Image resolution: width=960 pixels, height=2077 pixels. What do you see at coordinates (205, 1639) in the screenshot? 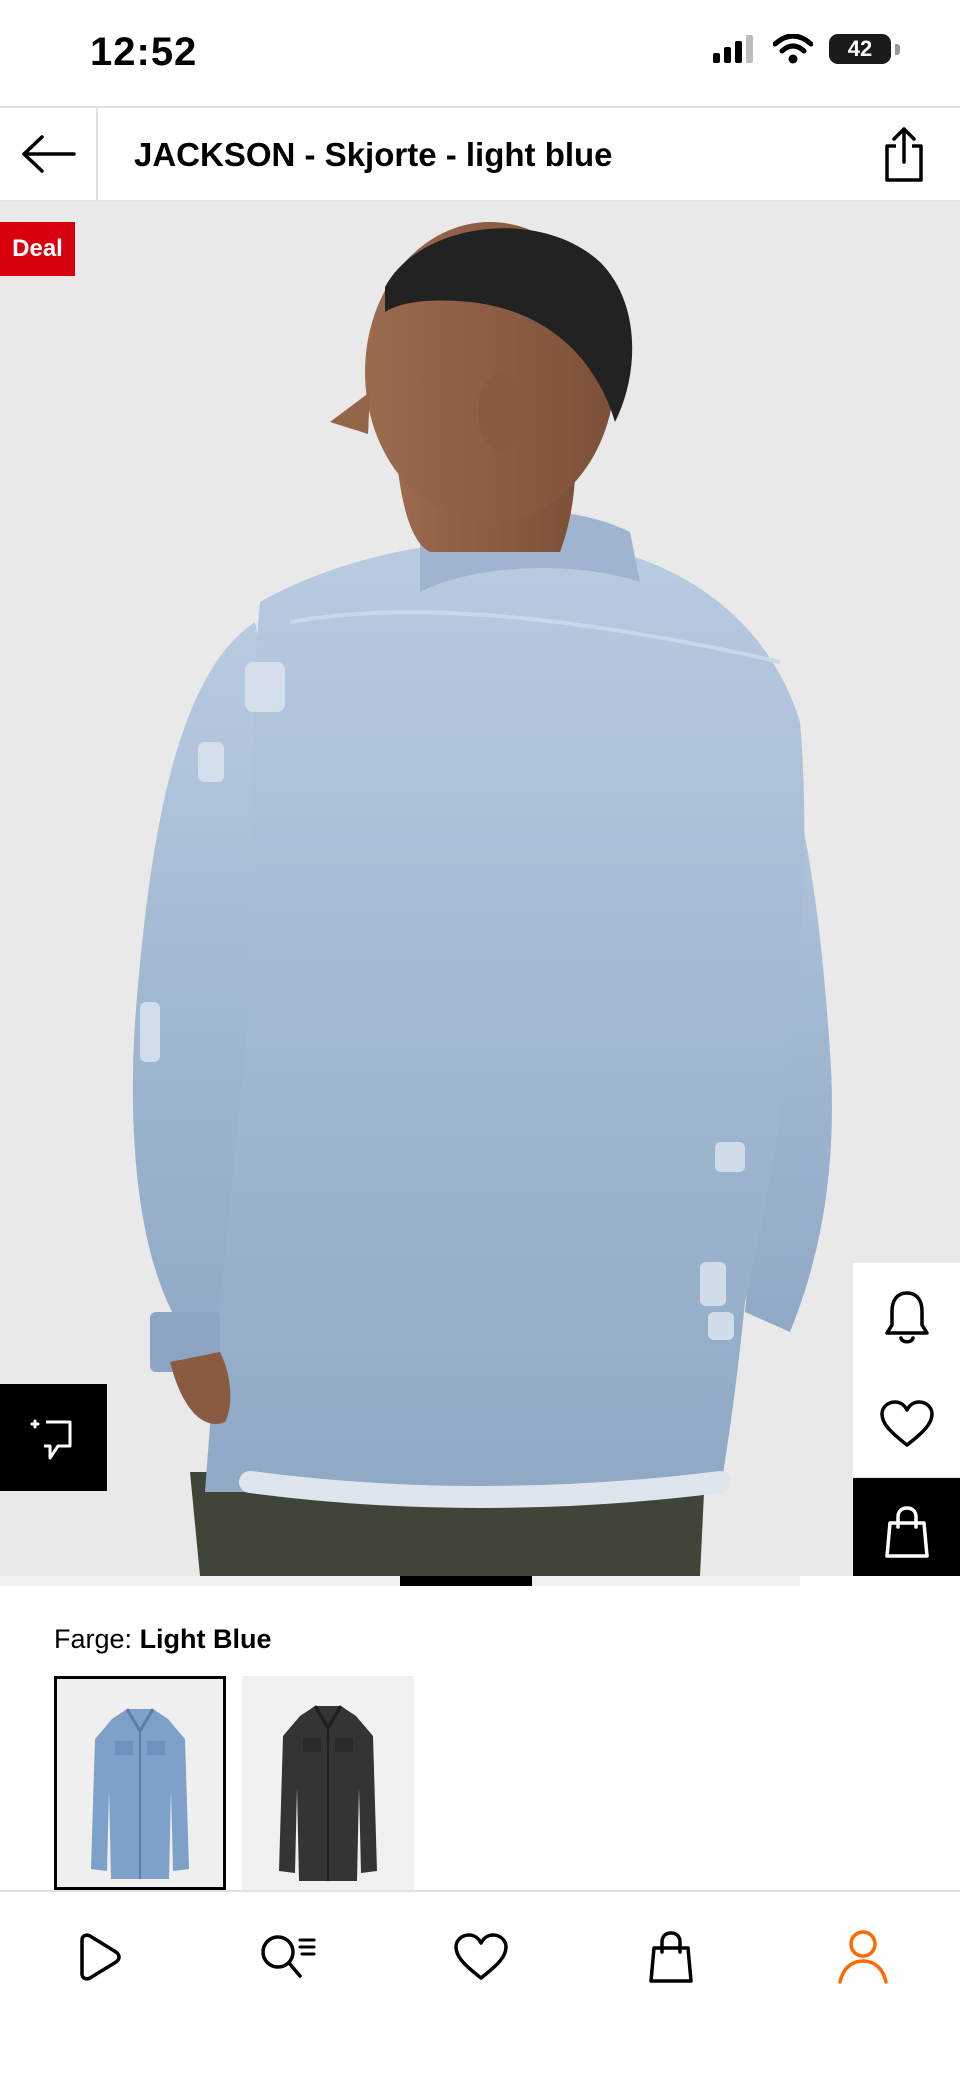
I see `selected-color-name: Light Blue` at bounding box center [205, 1639].